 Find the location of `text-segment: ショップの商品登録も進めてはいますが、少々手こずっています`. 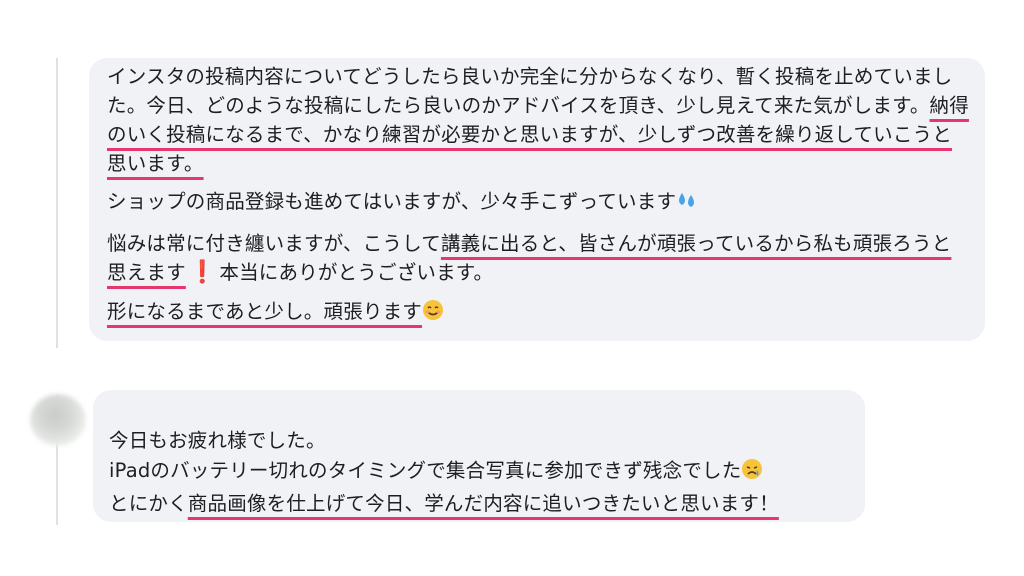

text-segment: ショップの商品登録も進めてはいますが、少々手こずっています is located at coordinates (392, 201).